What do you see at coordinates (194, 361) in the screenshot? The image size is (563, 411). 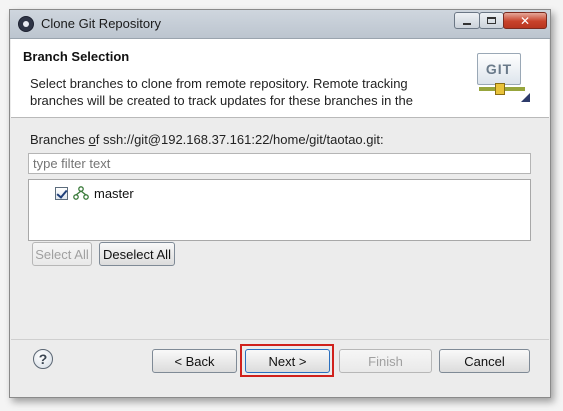 I see `back-button: < Back` at bounding box center [194, 361].